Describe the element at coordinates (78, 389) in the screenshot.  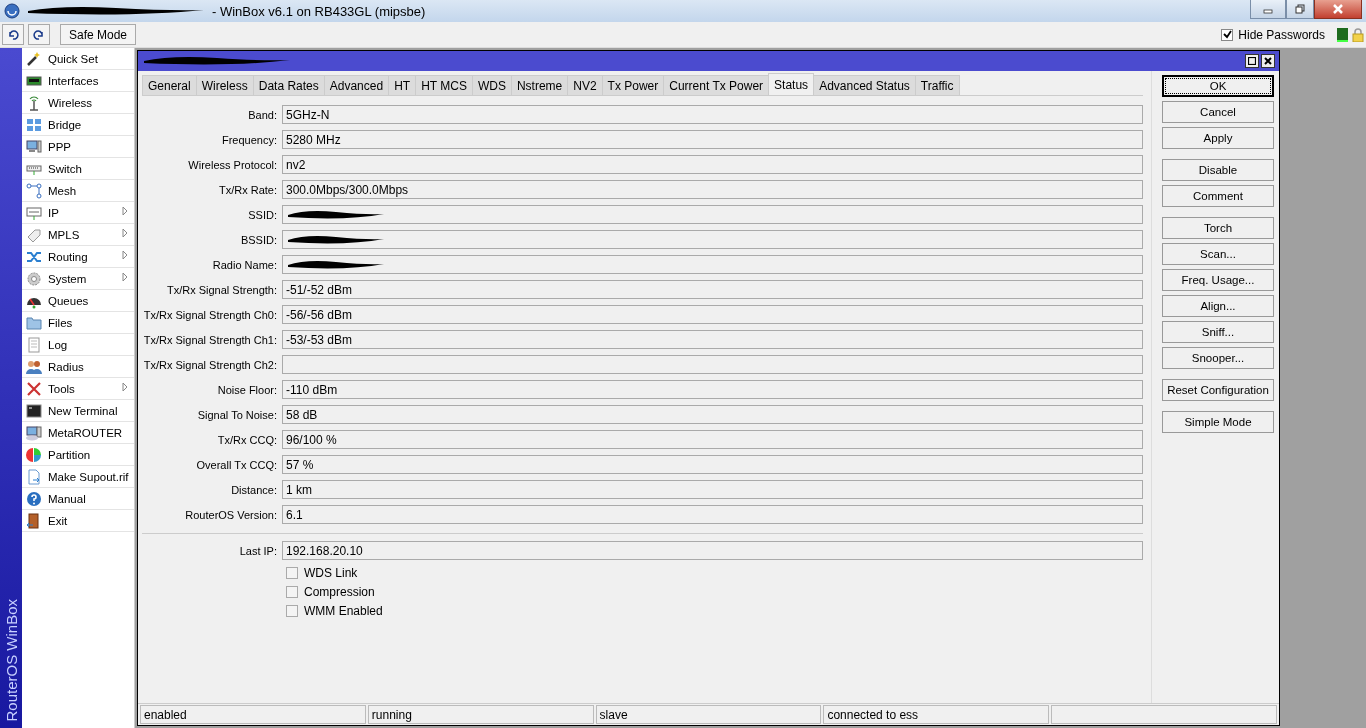
I see `menu-item: Tools` at that location.